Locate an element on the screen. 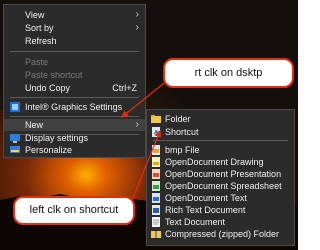 This screenshot has width=320, height=250. display-settings-icon is located at coordinates (15, 138).